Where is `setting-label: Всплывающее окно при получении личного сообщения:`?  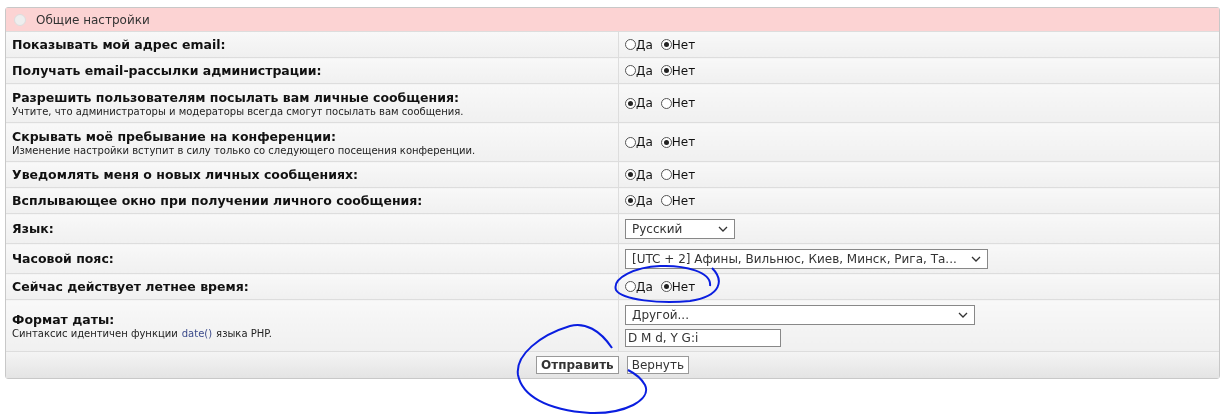 setting-label: Всплывающее окно при получении личного сообщения: is located at coordinates (218, 200).